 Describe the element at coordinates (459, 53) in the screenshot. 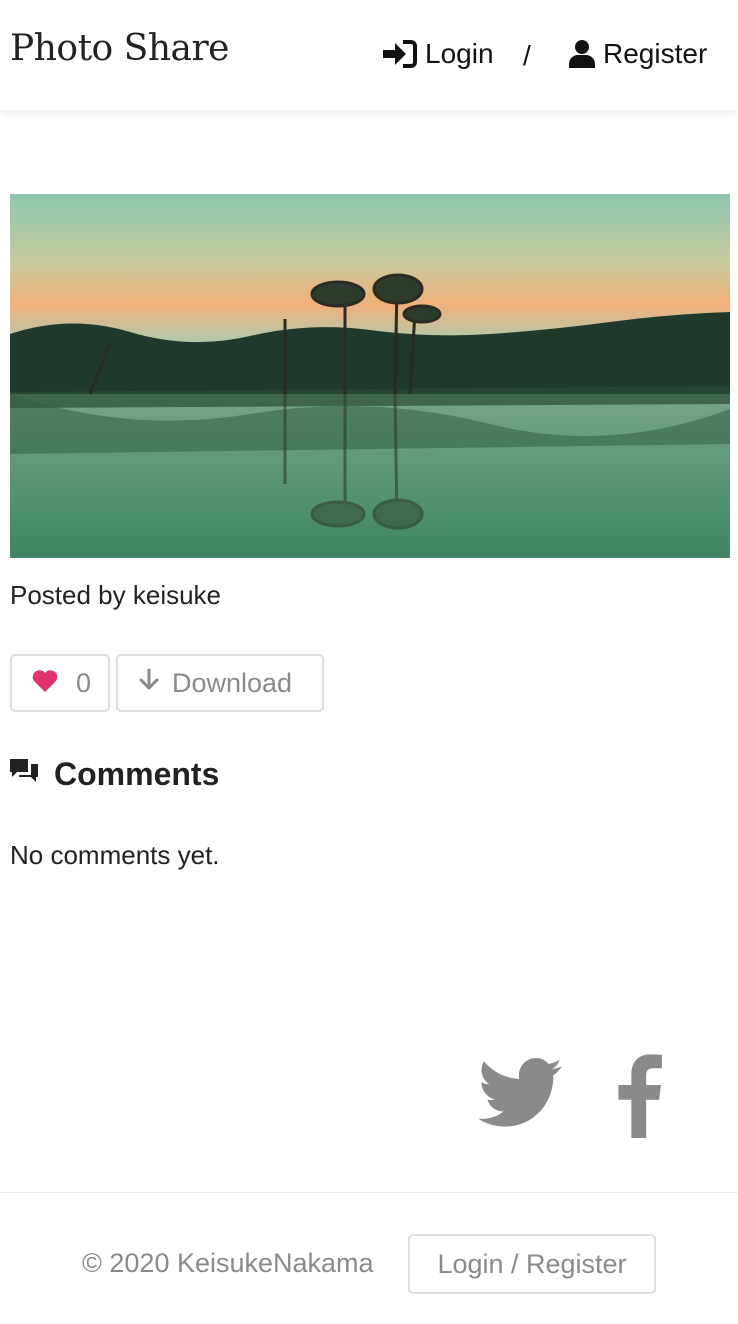

I see `login-label: Login` at that location.